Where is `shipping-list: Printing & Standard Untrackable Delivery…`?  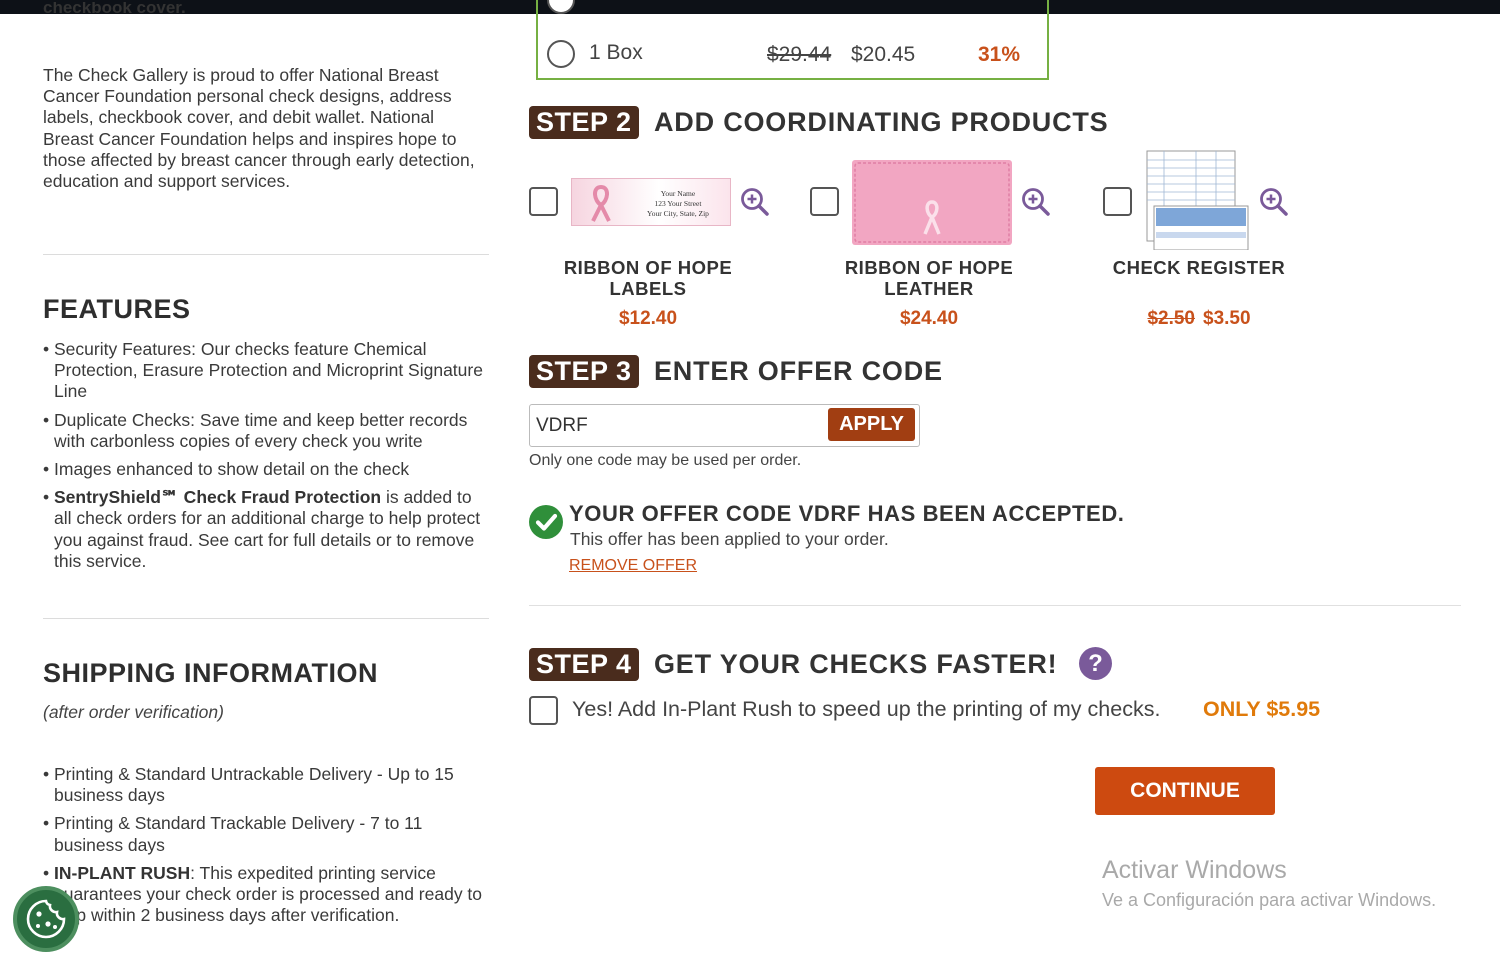 shipping-list: Printing & Standard Untrackable Delivery… is located at coordinates (266, 848).